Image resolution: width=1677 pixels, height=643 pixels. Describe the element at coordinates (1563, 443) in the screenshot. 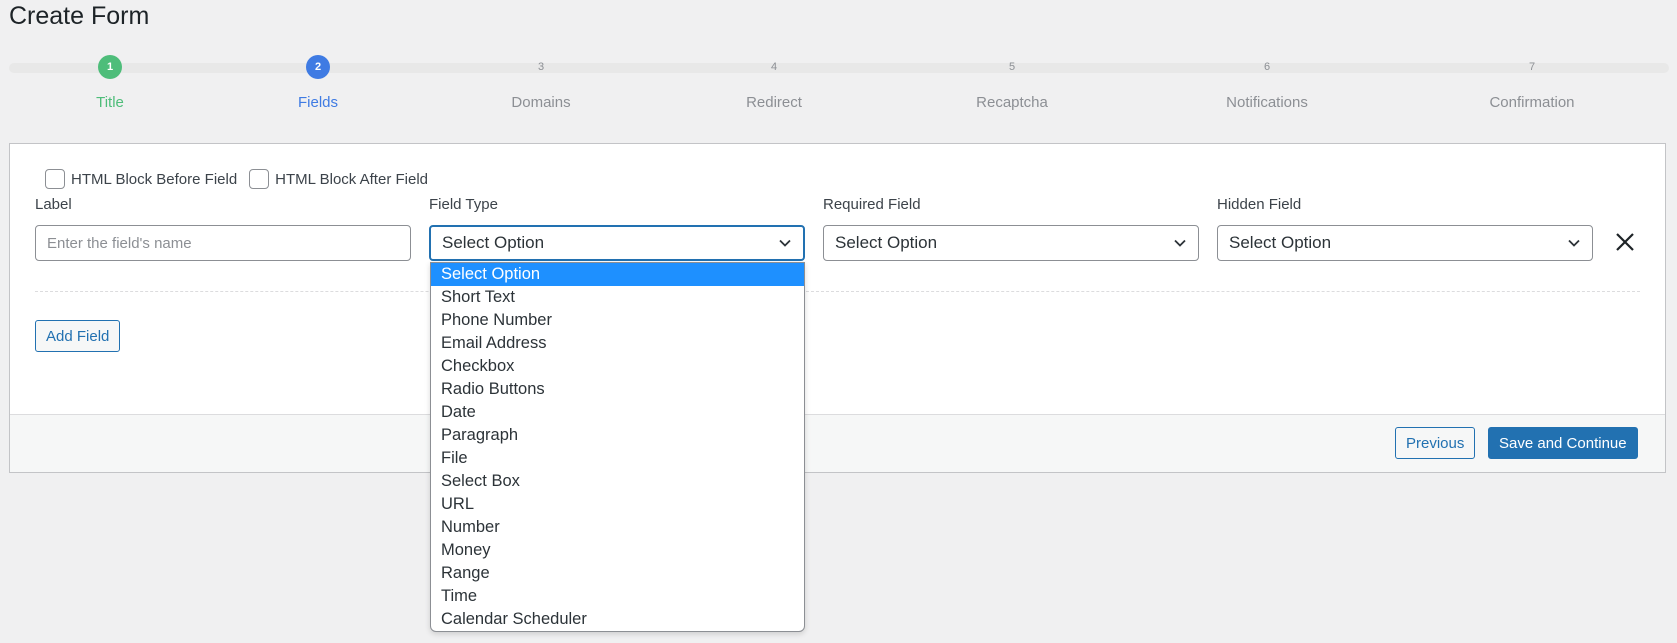

I see `save-and-continue-button: Save and Continue` at that location.